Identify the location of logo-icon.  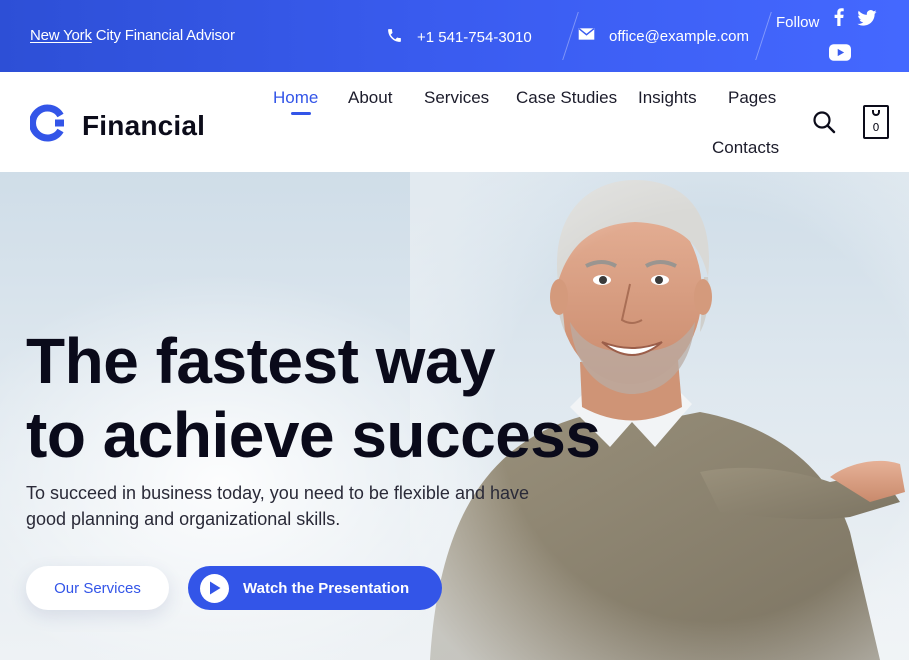
(48, 125).